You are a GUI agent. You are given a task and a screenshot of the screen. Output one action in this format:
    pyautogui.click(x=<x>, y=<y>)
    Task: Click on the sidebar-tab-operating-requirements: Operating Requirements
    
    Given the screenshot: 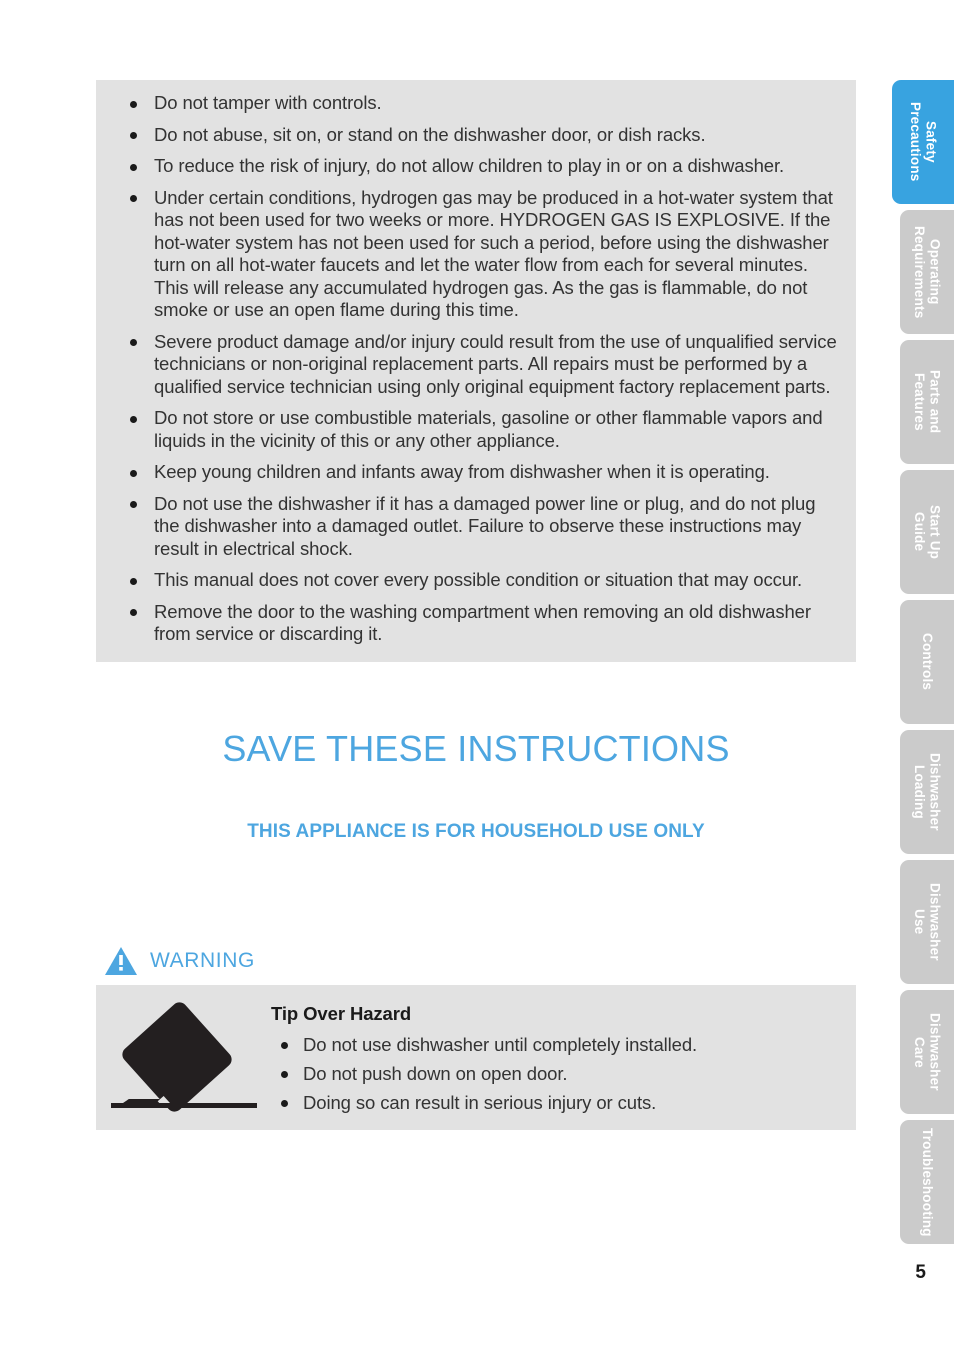 What is the action you would take?
    pyautogui.click(x=927, y=272)
    